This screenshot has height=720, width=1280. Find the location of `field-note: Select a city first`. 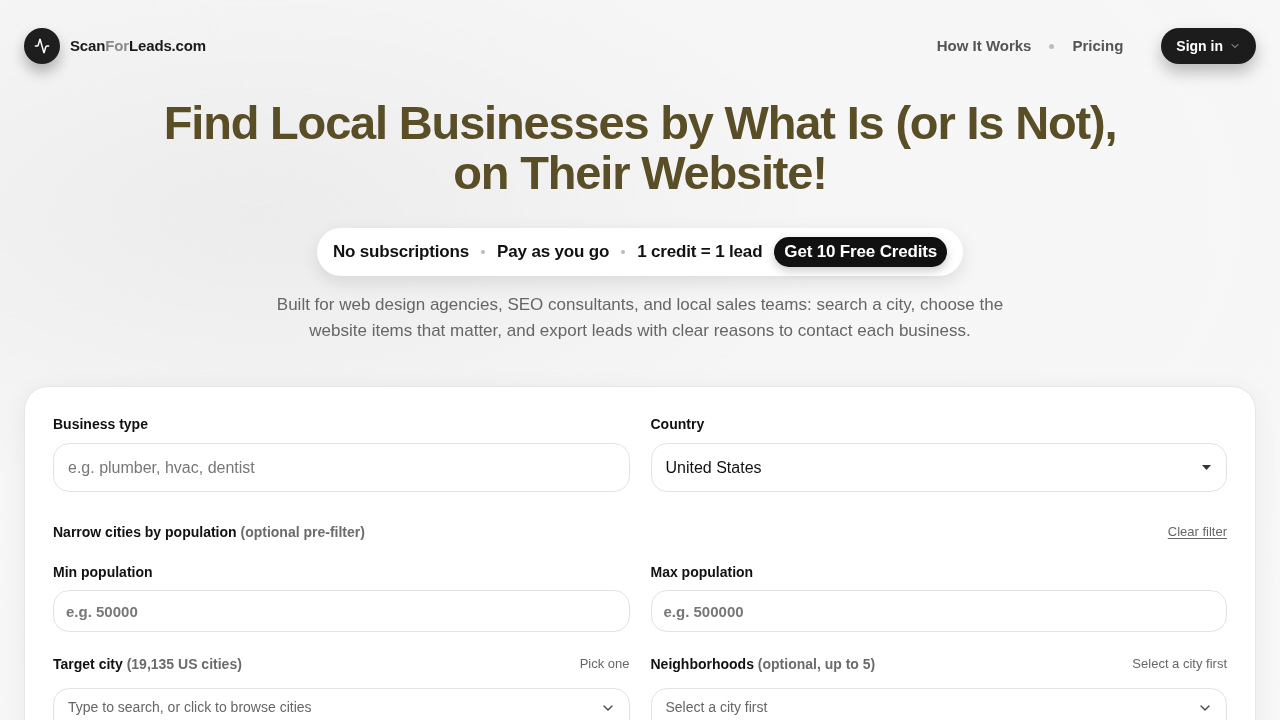

field-note: Select a city first is located at coordinates (1179, 664).